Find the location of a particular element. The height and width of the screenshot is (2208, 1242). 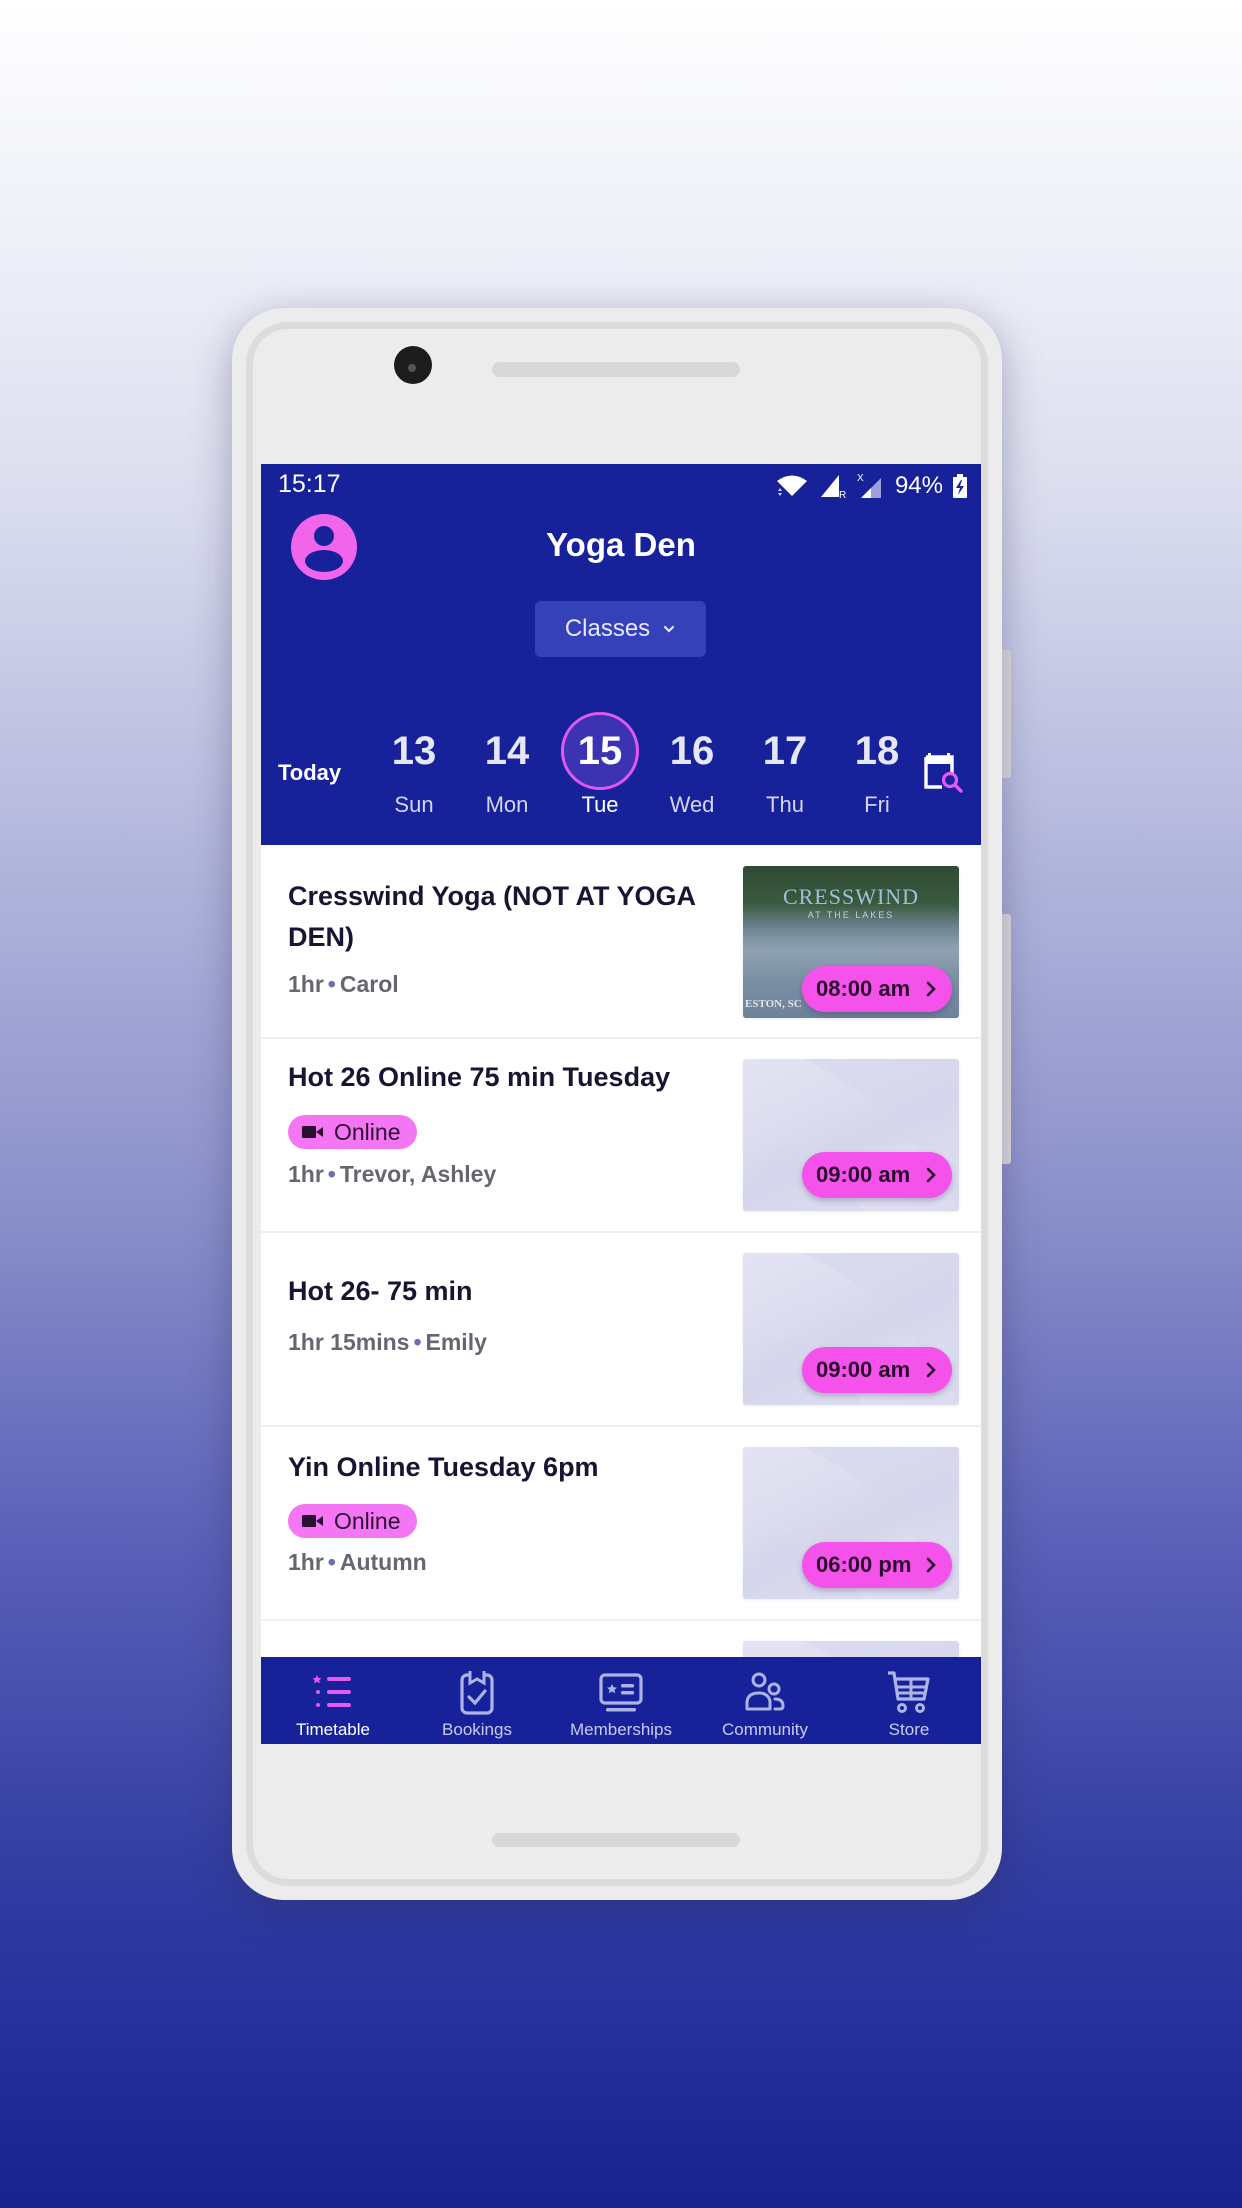

app-title: Yoga Den is located at coordinates (621, 544).